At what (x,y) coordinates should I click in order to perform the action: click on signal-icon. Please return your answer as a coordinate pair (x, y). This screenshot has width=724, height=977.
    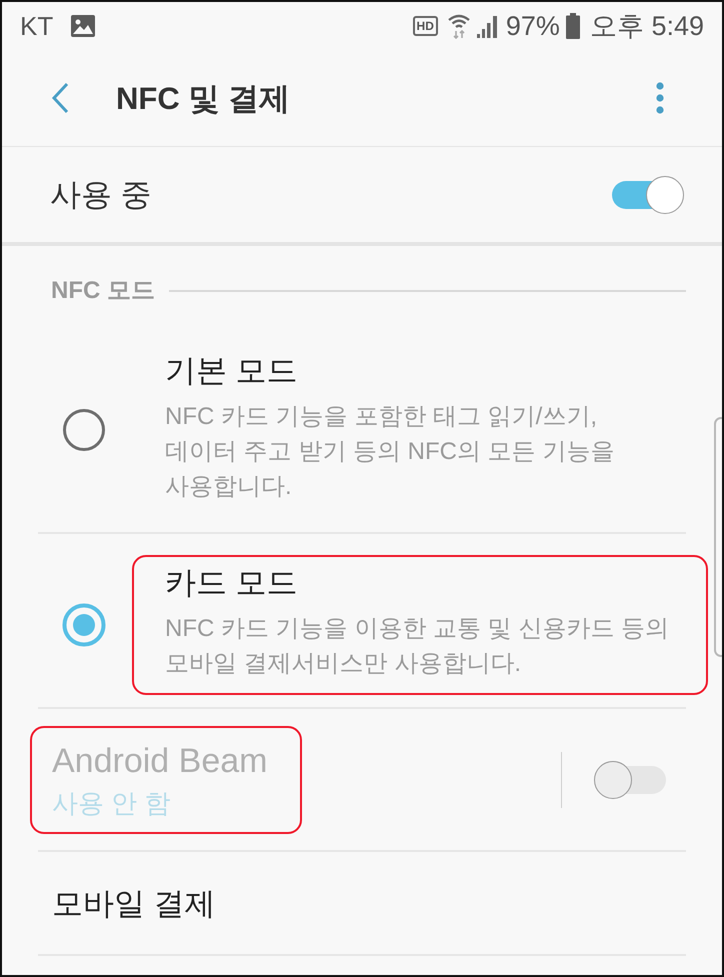
    Looking at the image, I should click on (488, 26).